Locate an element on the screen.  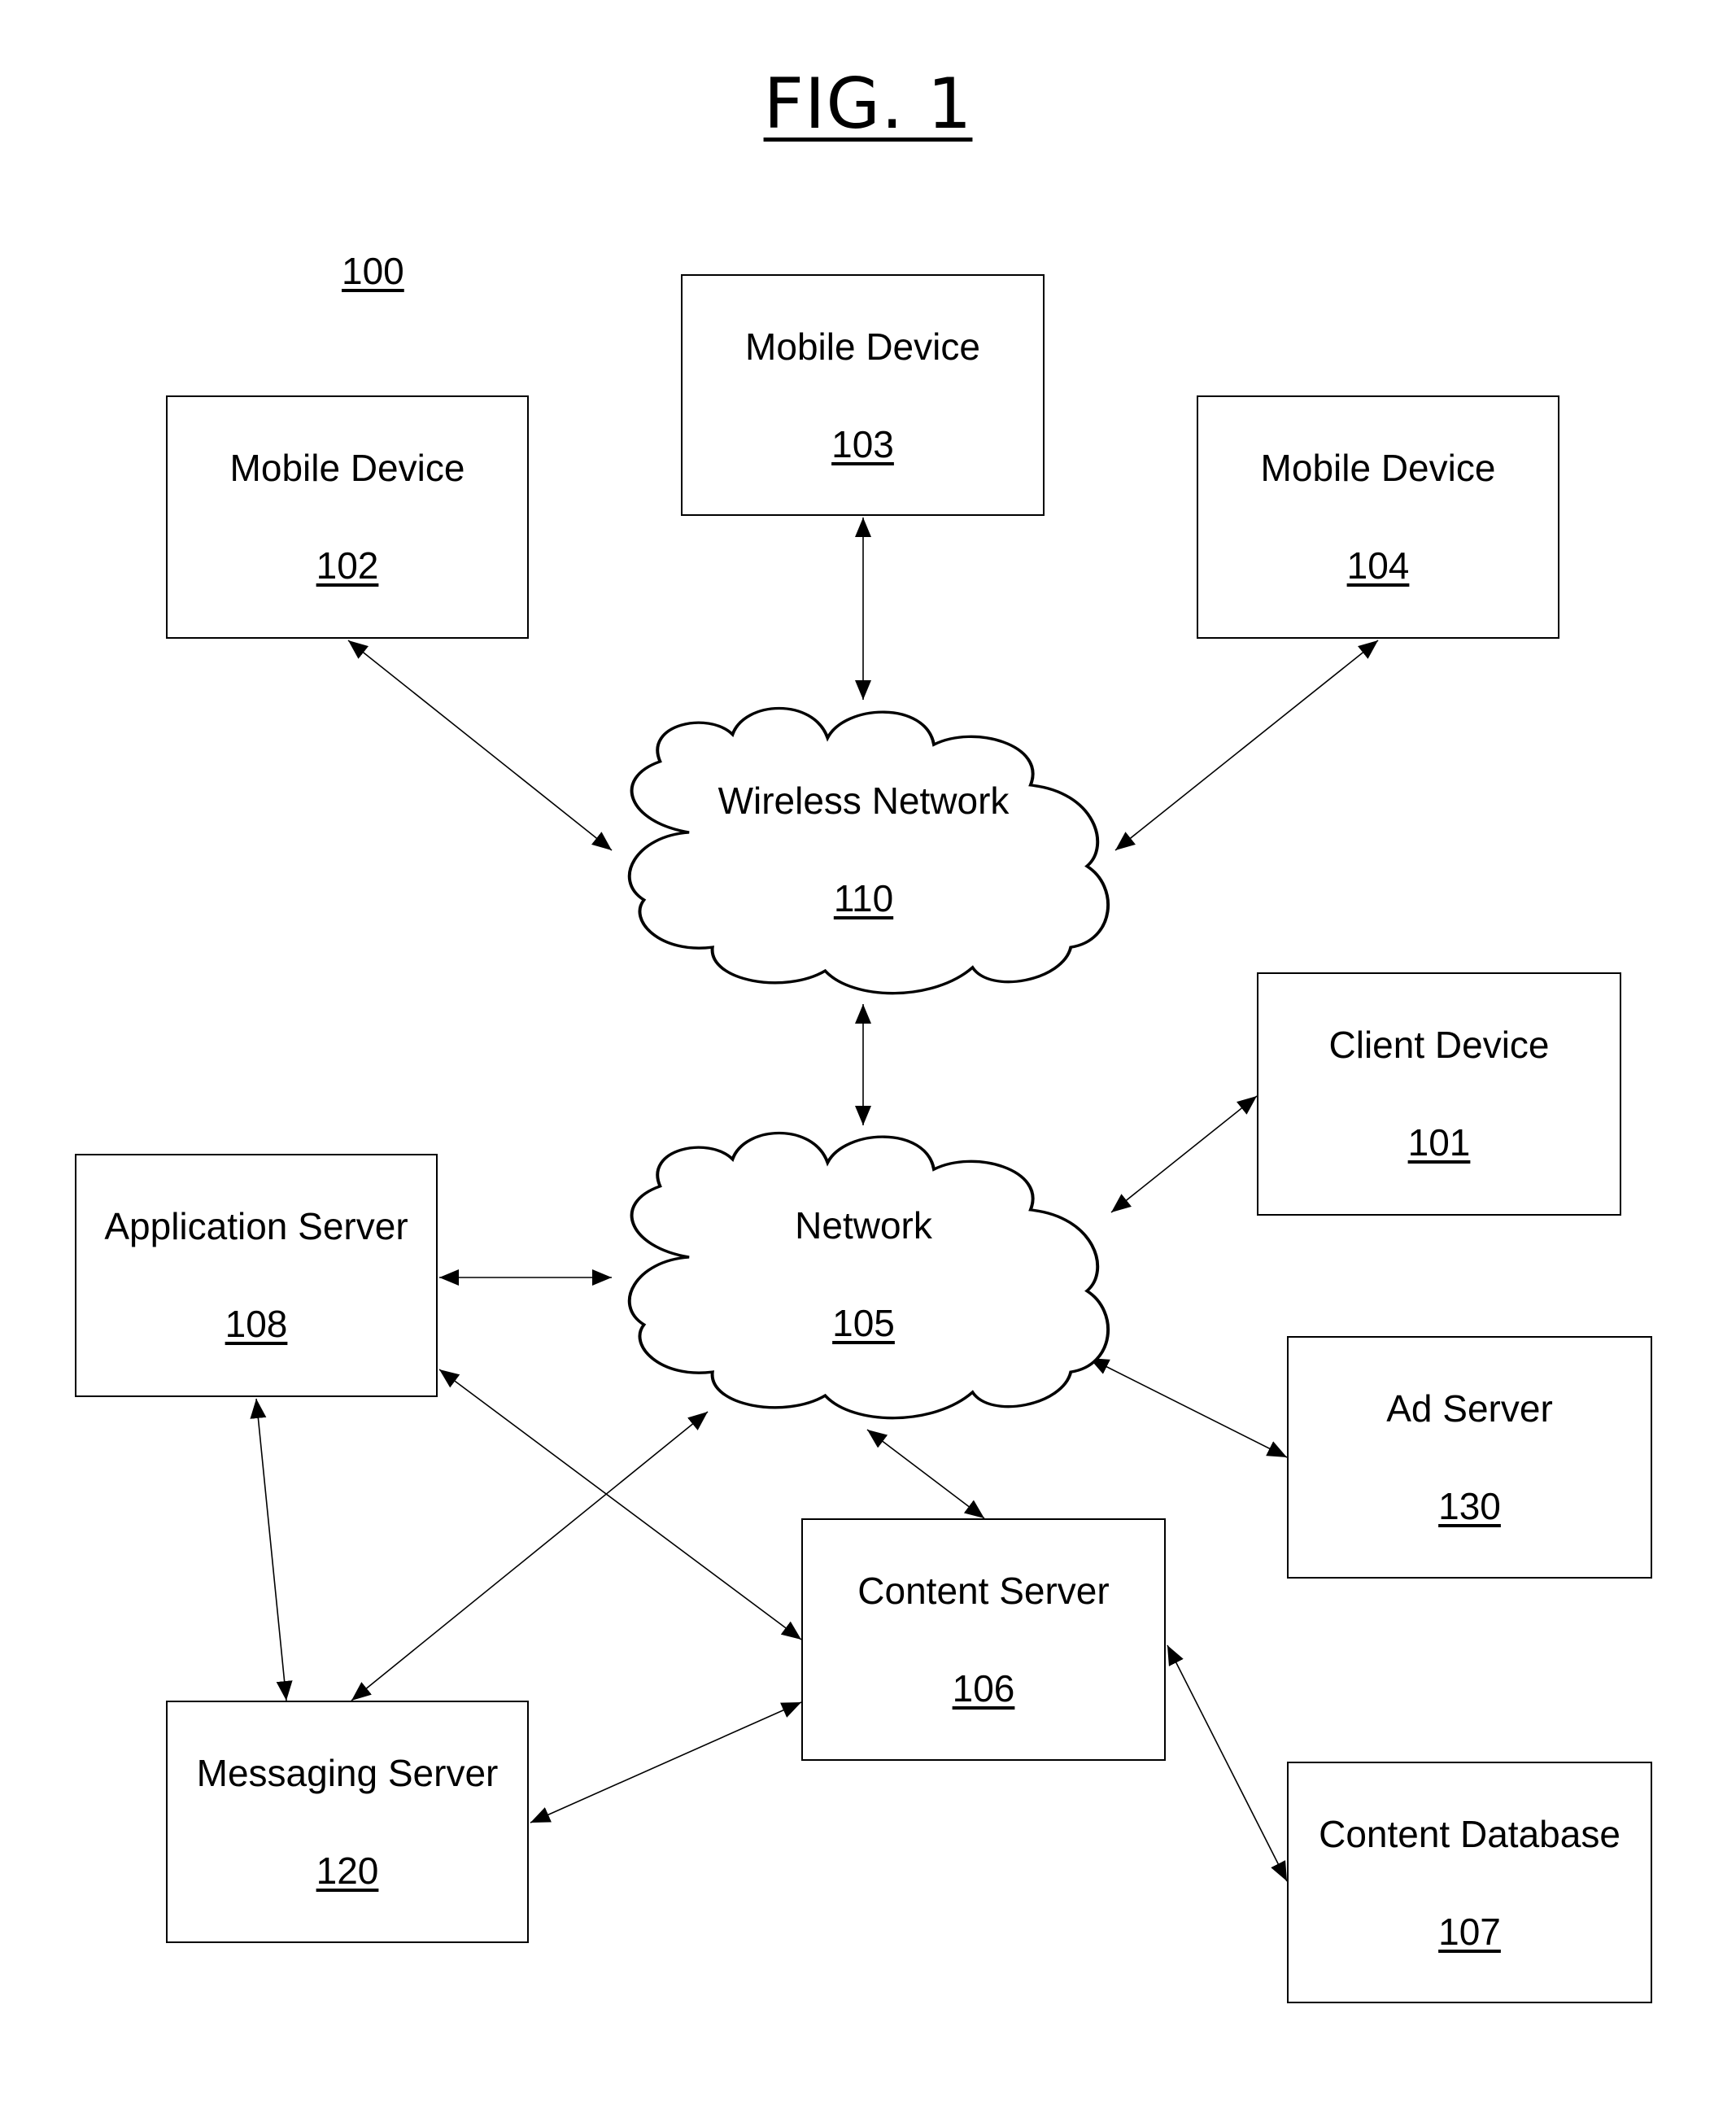
figure-title: FIG. 1 is located at coordinates (868, 104).